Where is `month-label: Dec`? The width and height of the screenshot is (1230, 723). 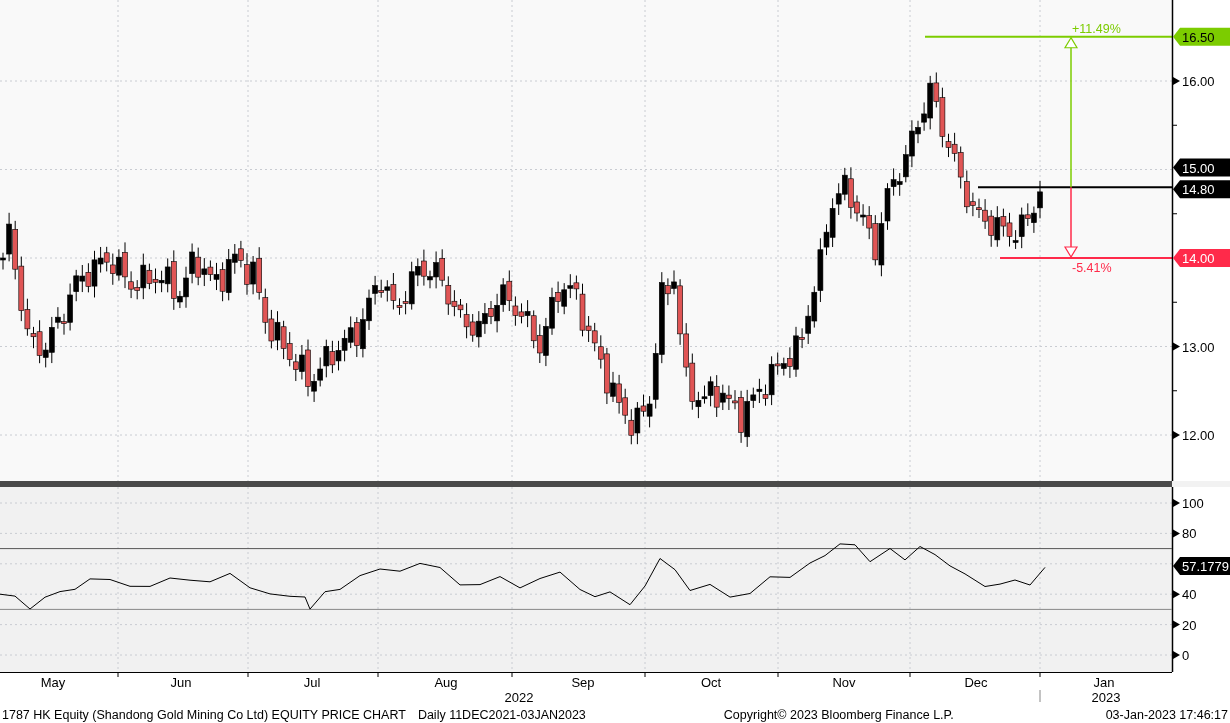 month-label: Dec is located at coordinates (976, 682).